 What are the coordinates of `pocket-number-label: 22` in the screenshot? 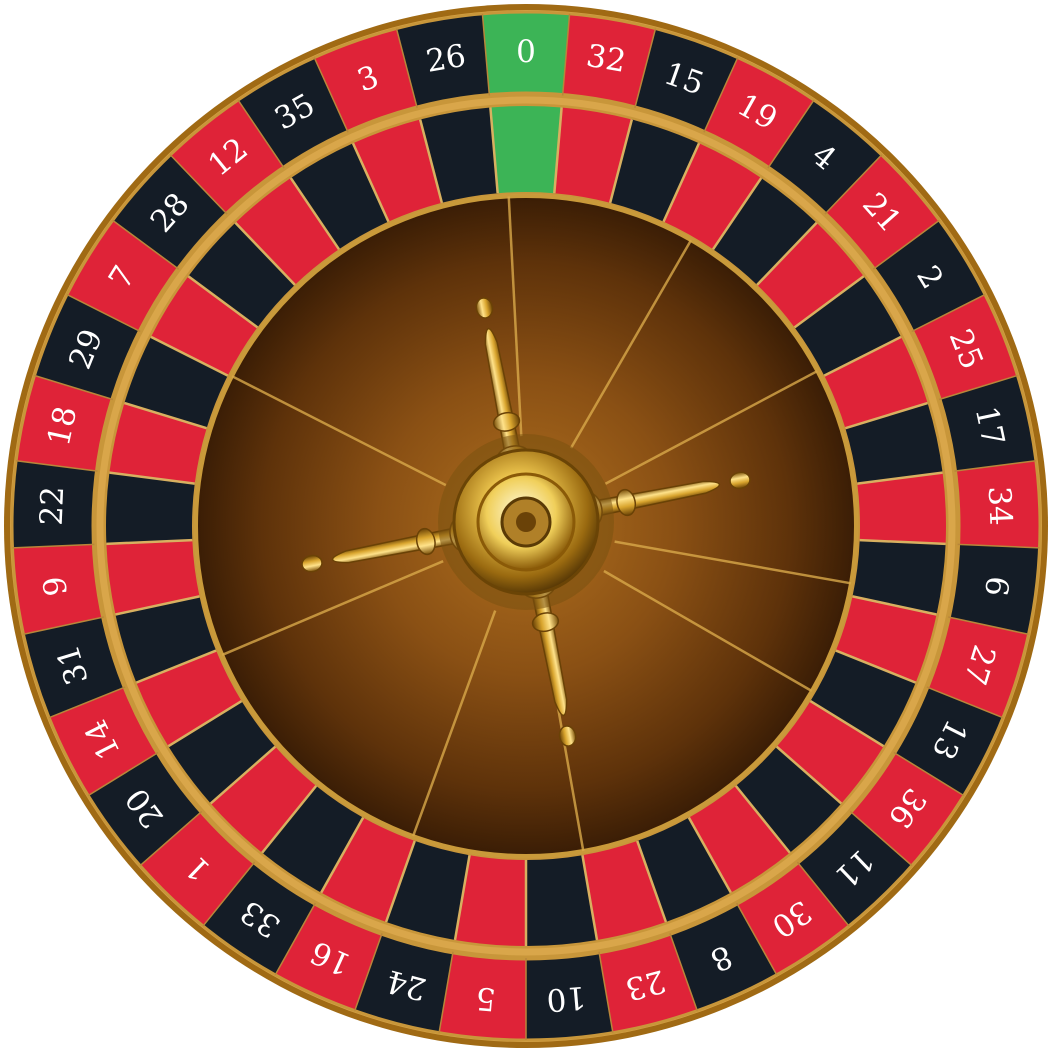 It's located at (53, 505).